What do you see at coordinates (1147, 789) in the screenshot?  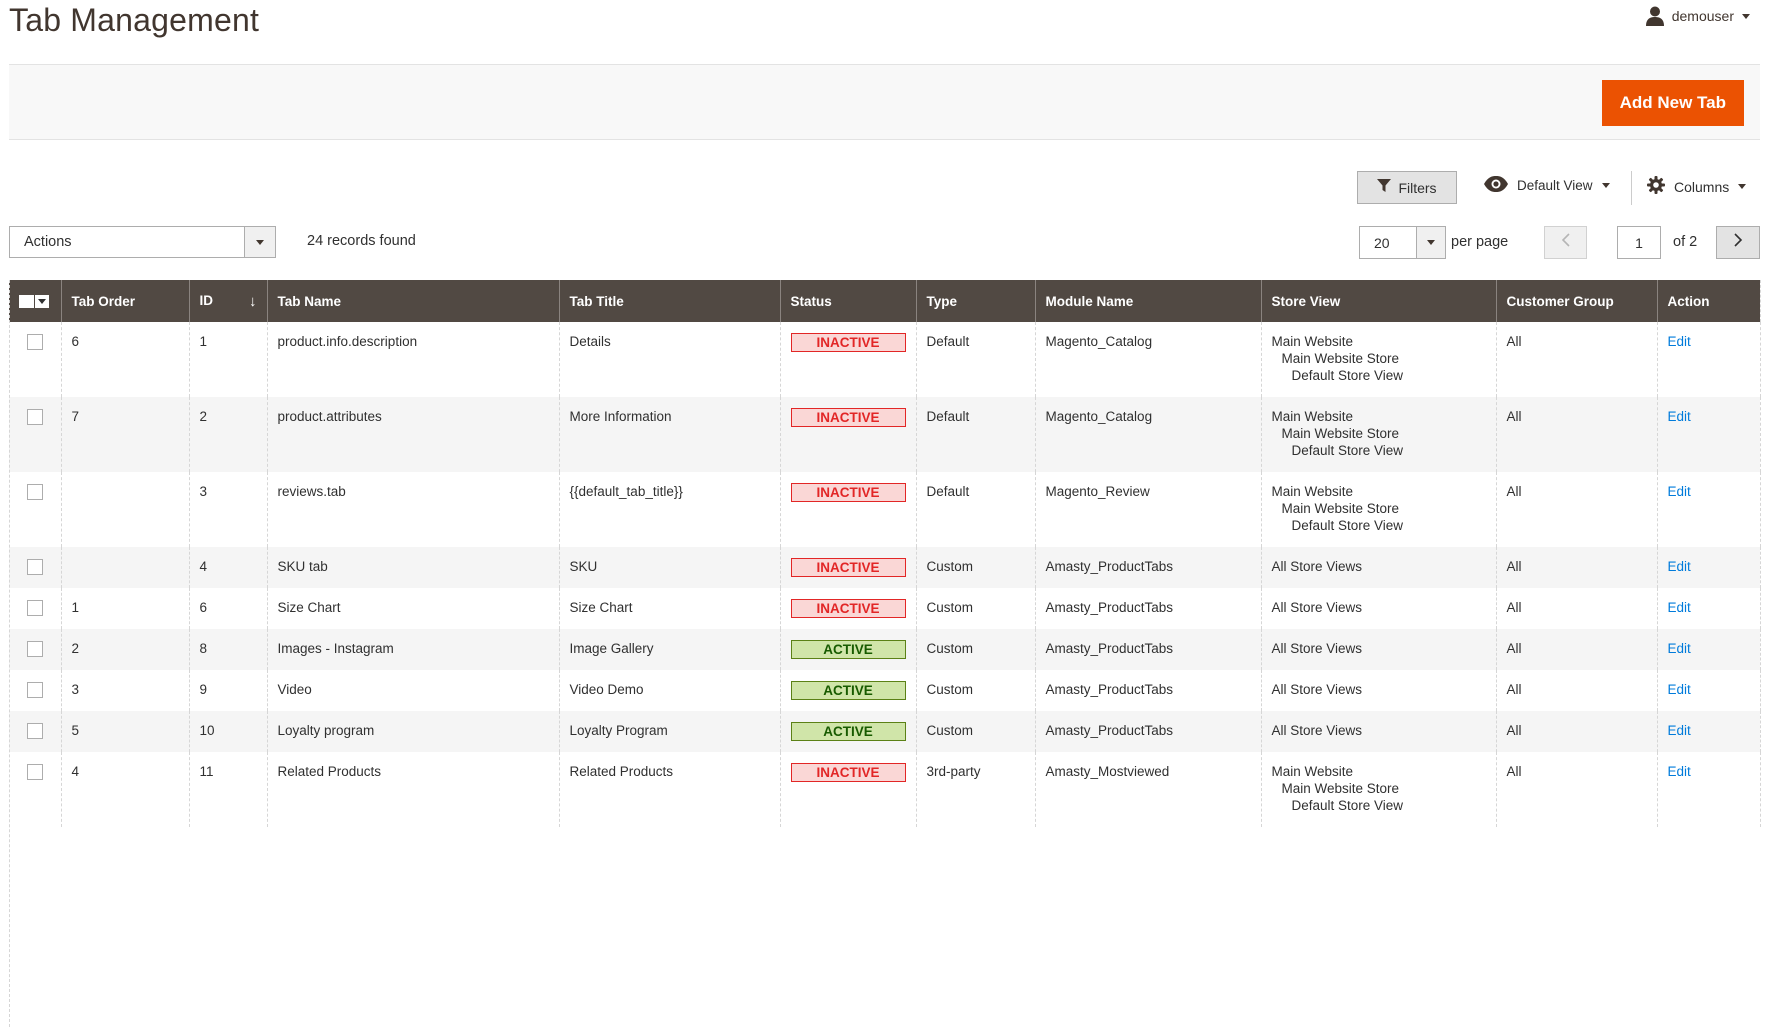 I see `cell-module-name: Amasty_Mostviewed` at bounding box center [1147, 789].